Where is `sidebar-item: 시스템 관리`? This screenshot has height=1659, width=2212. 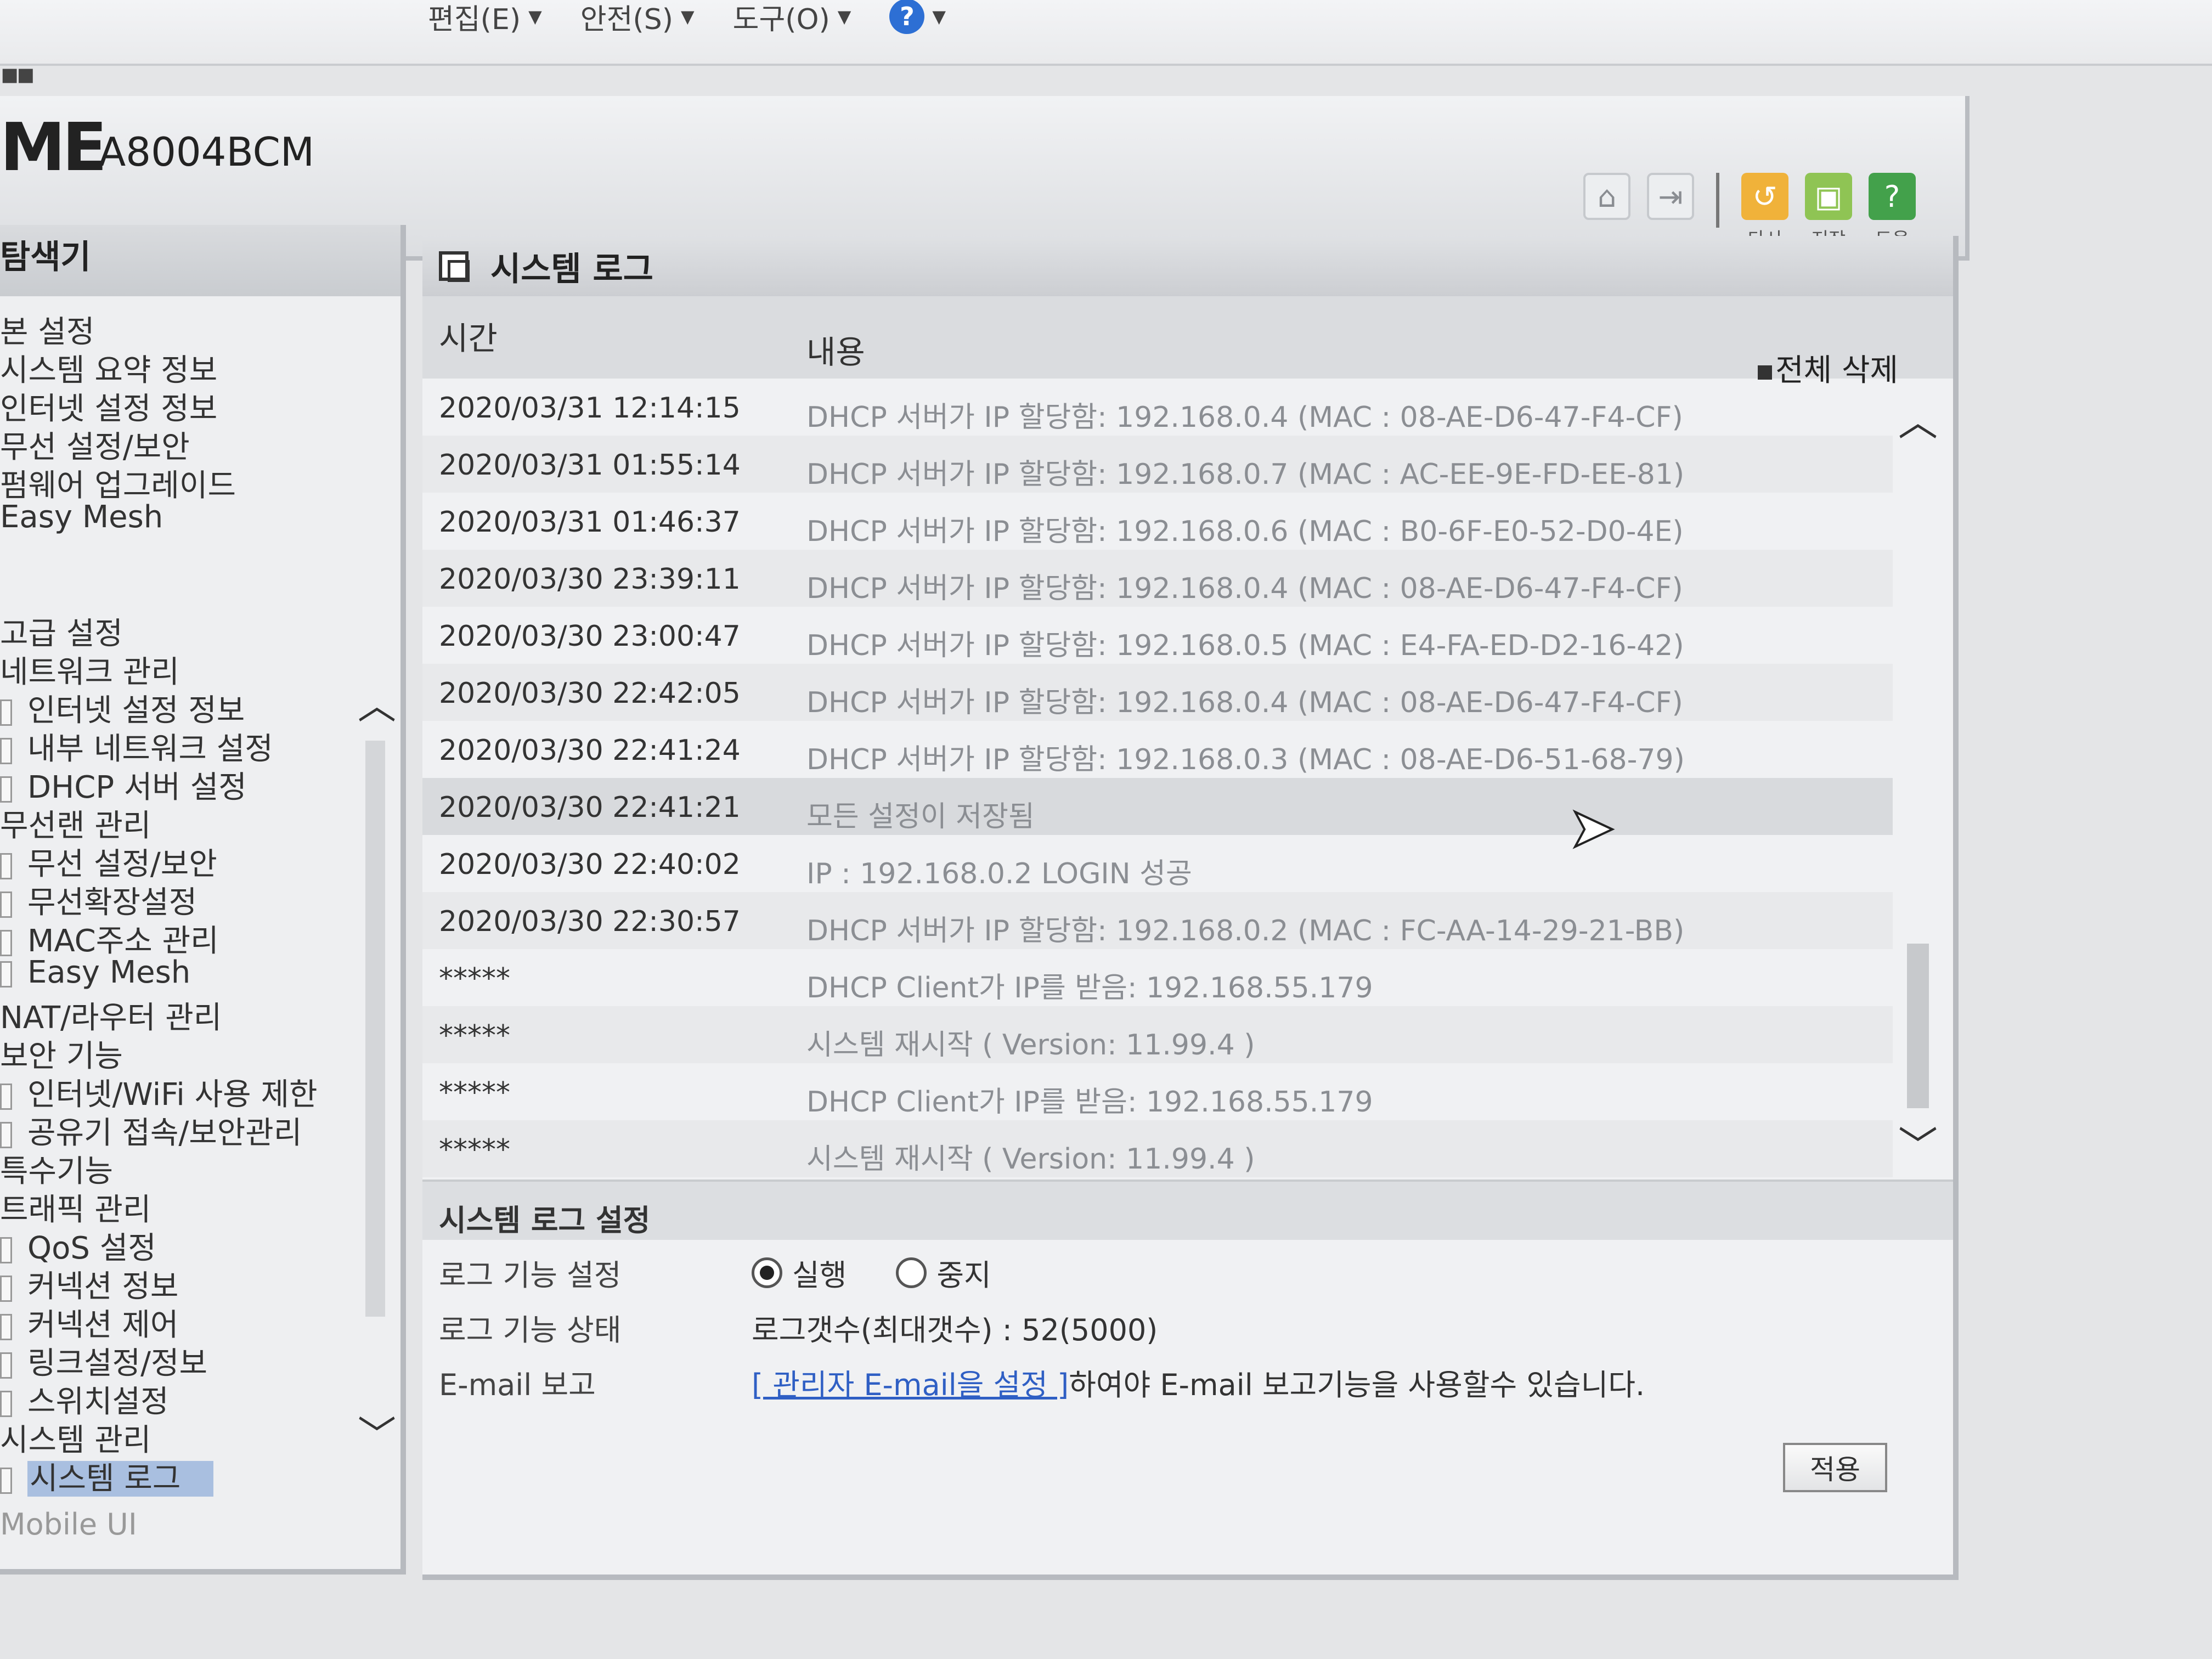 sidebar-item: 시스템 관리 is located at coordinates (76, 1438).